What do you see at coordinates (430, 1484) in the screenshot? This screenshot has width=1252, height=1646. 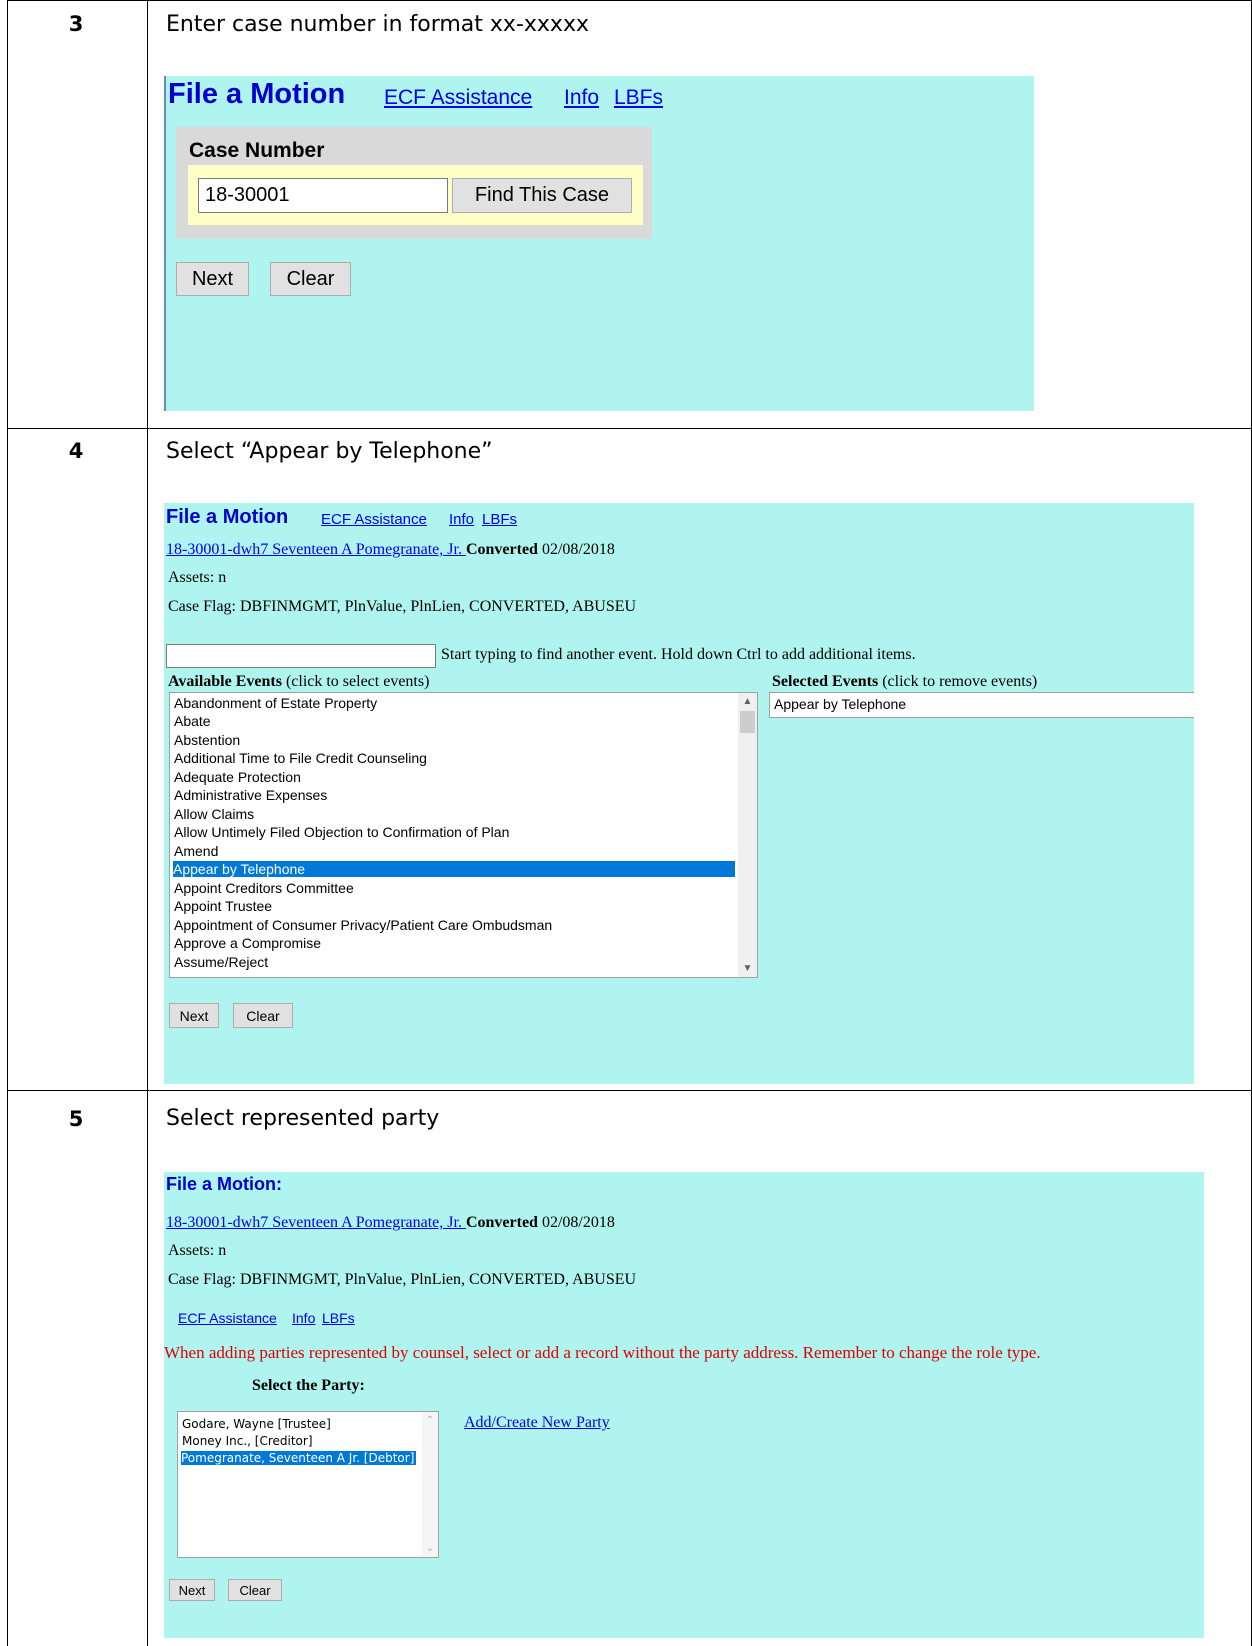 I see `list-scrollbar: ⌃ ⌄` at bounding box center [430, 1484].